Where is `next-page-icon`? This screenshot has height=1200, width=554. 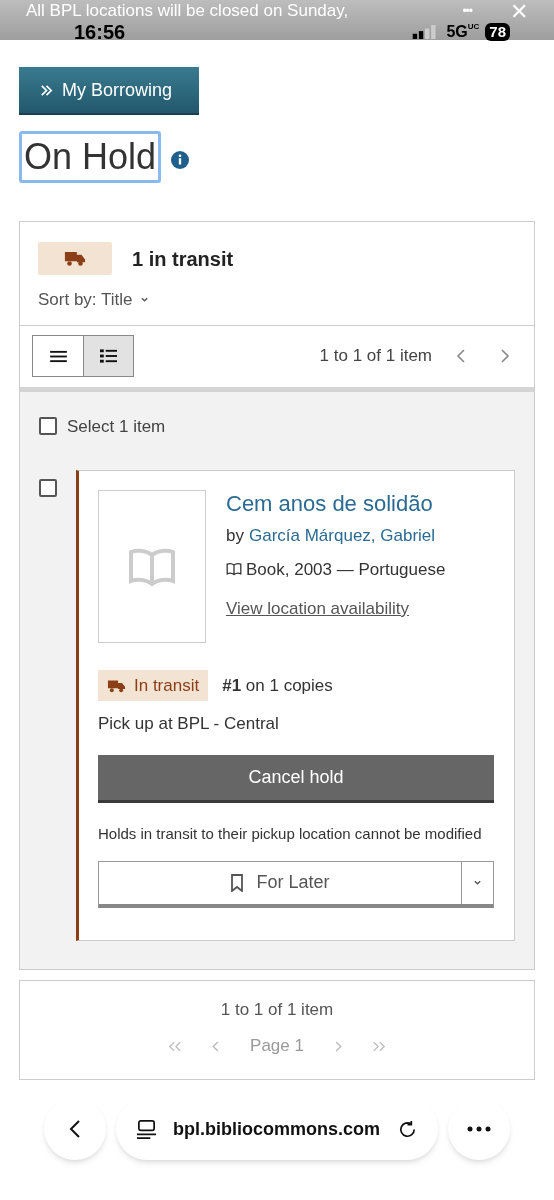 next-page-icon is located at coordinates (337, 1046).